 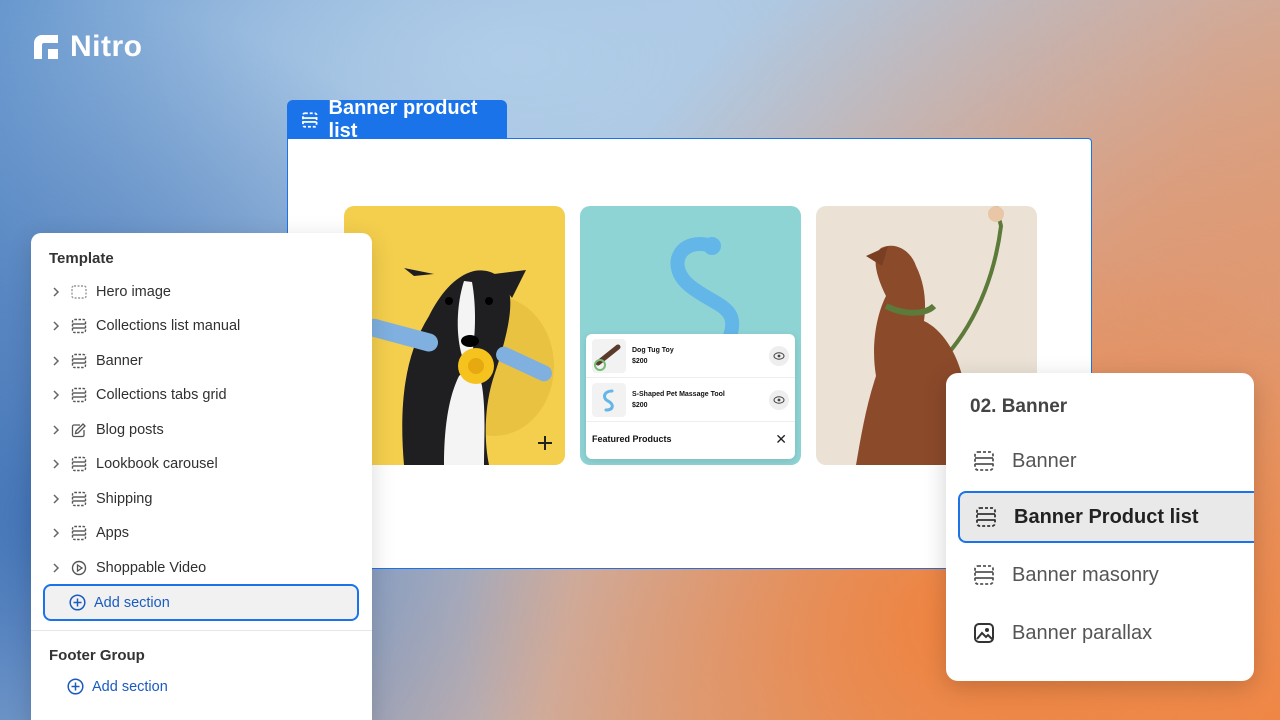 I want to click on footer-add-section-label: Add section, so click(x=130, y=686).